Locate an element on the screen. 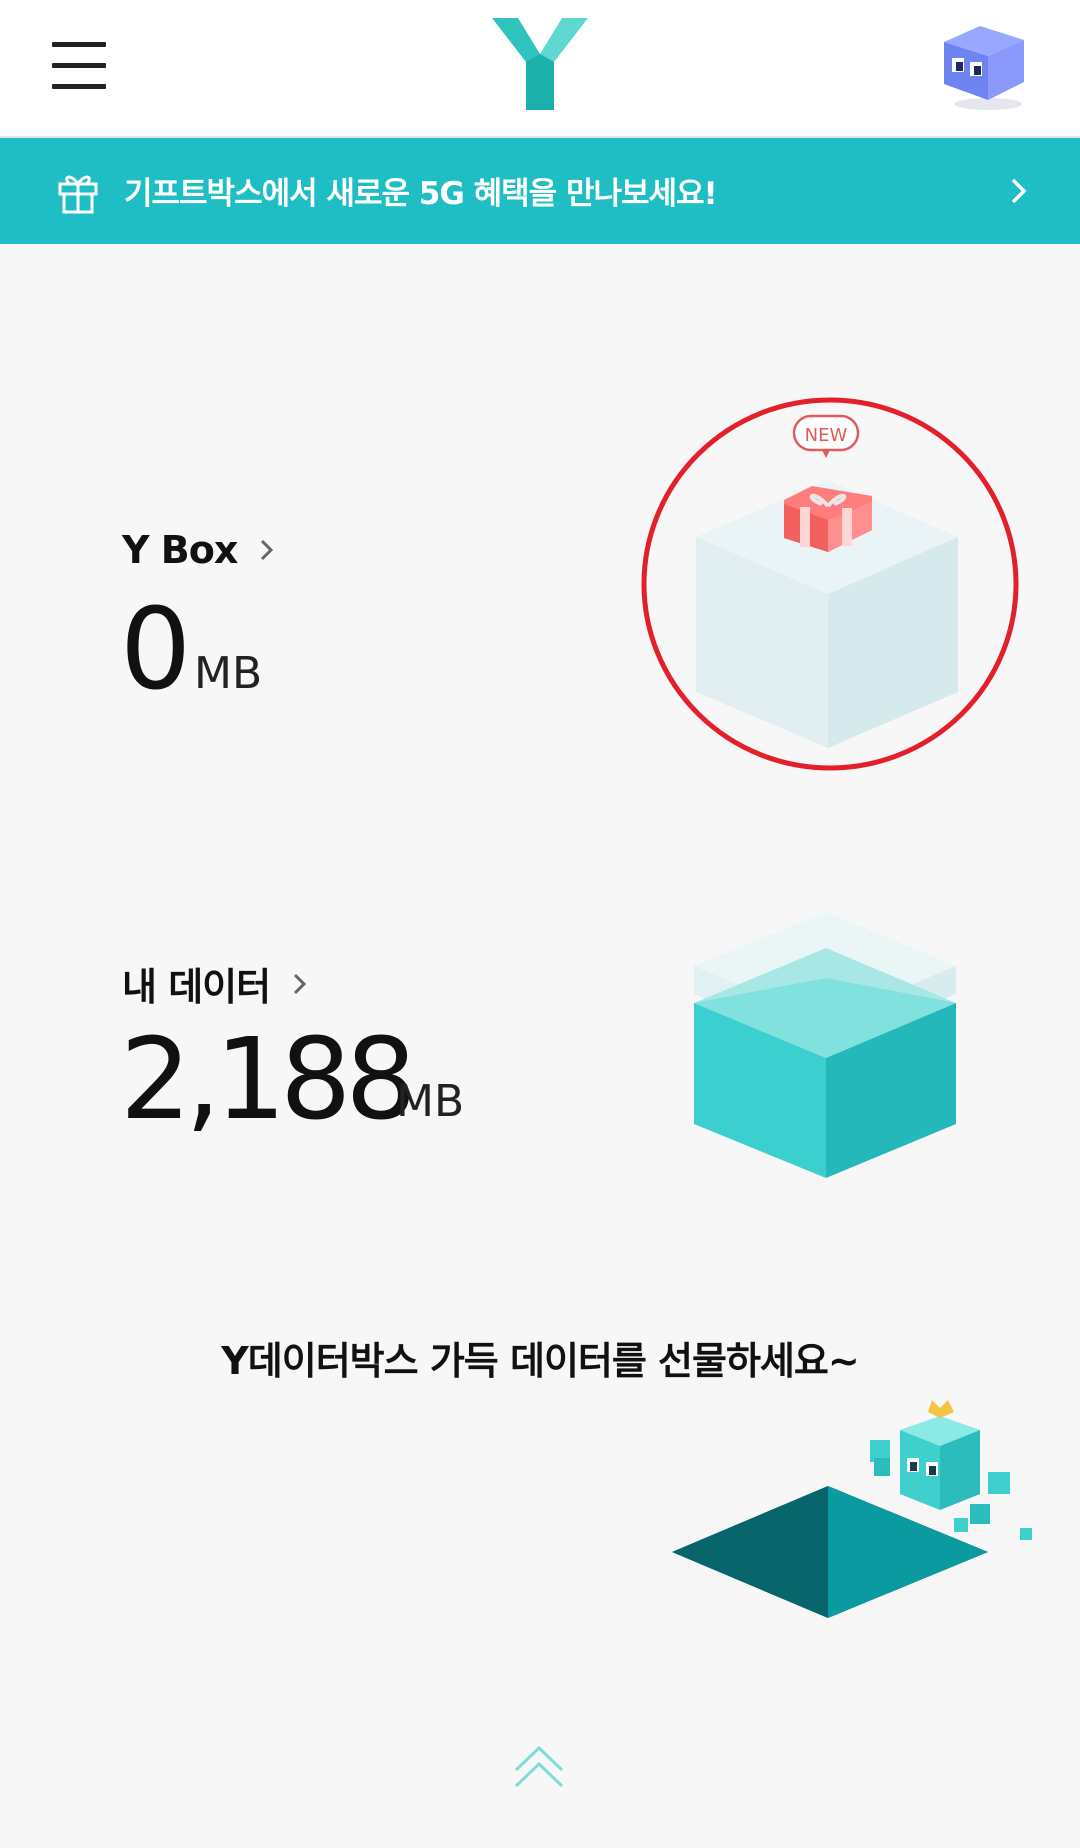 The image size is (1080, 1848). gift-data-promo-text: Y데이터박스 가득 데이터를 선물하세요~ is located at coordinates (540, 1361).